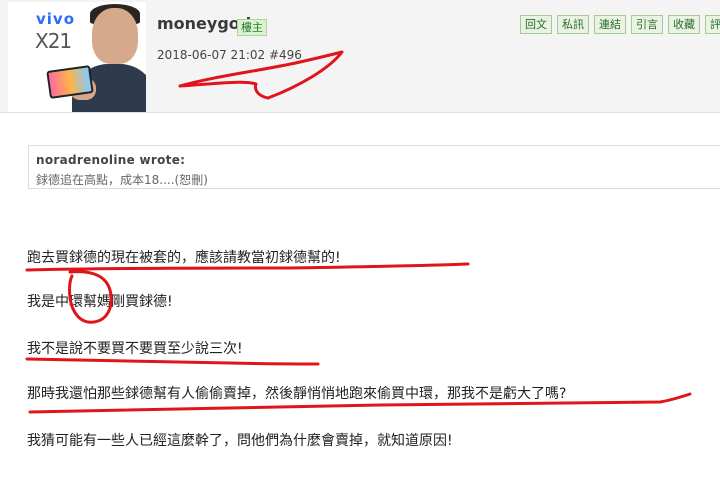  I want to click on avatar-brand: vivo, so click(56, 19).